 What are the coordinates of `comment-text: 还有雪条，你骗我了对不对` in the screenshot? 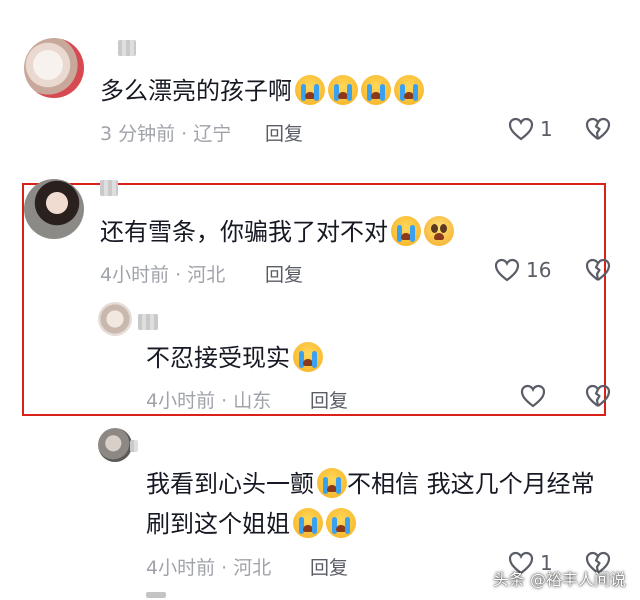 It's located at (277, 232).